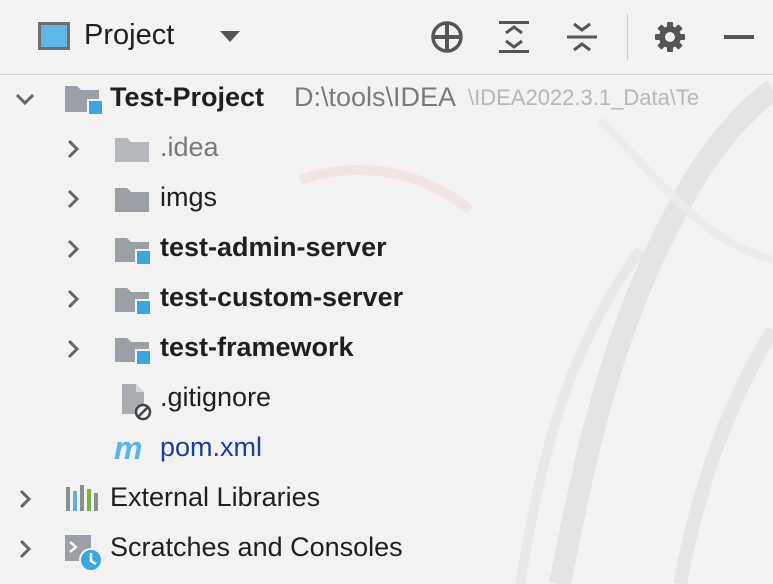  What do you see at coordinates (189, 197) in the screenshot?
I see `tree-item-label: imgs` at bounding box center [189, 197].